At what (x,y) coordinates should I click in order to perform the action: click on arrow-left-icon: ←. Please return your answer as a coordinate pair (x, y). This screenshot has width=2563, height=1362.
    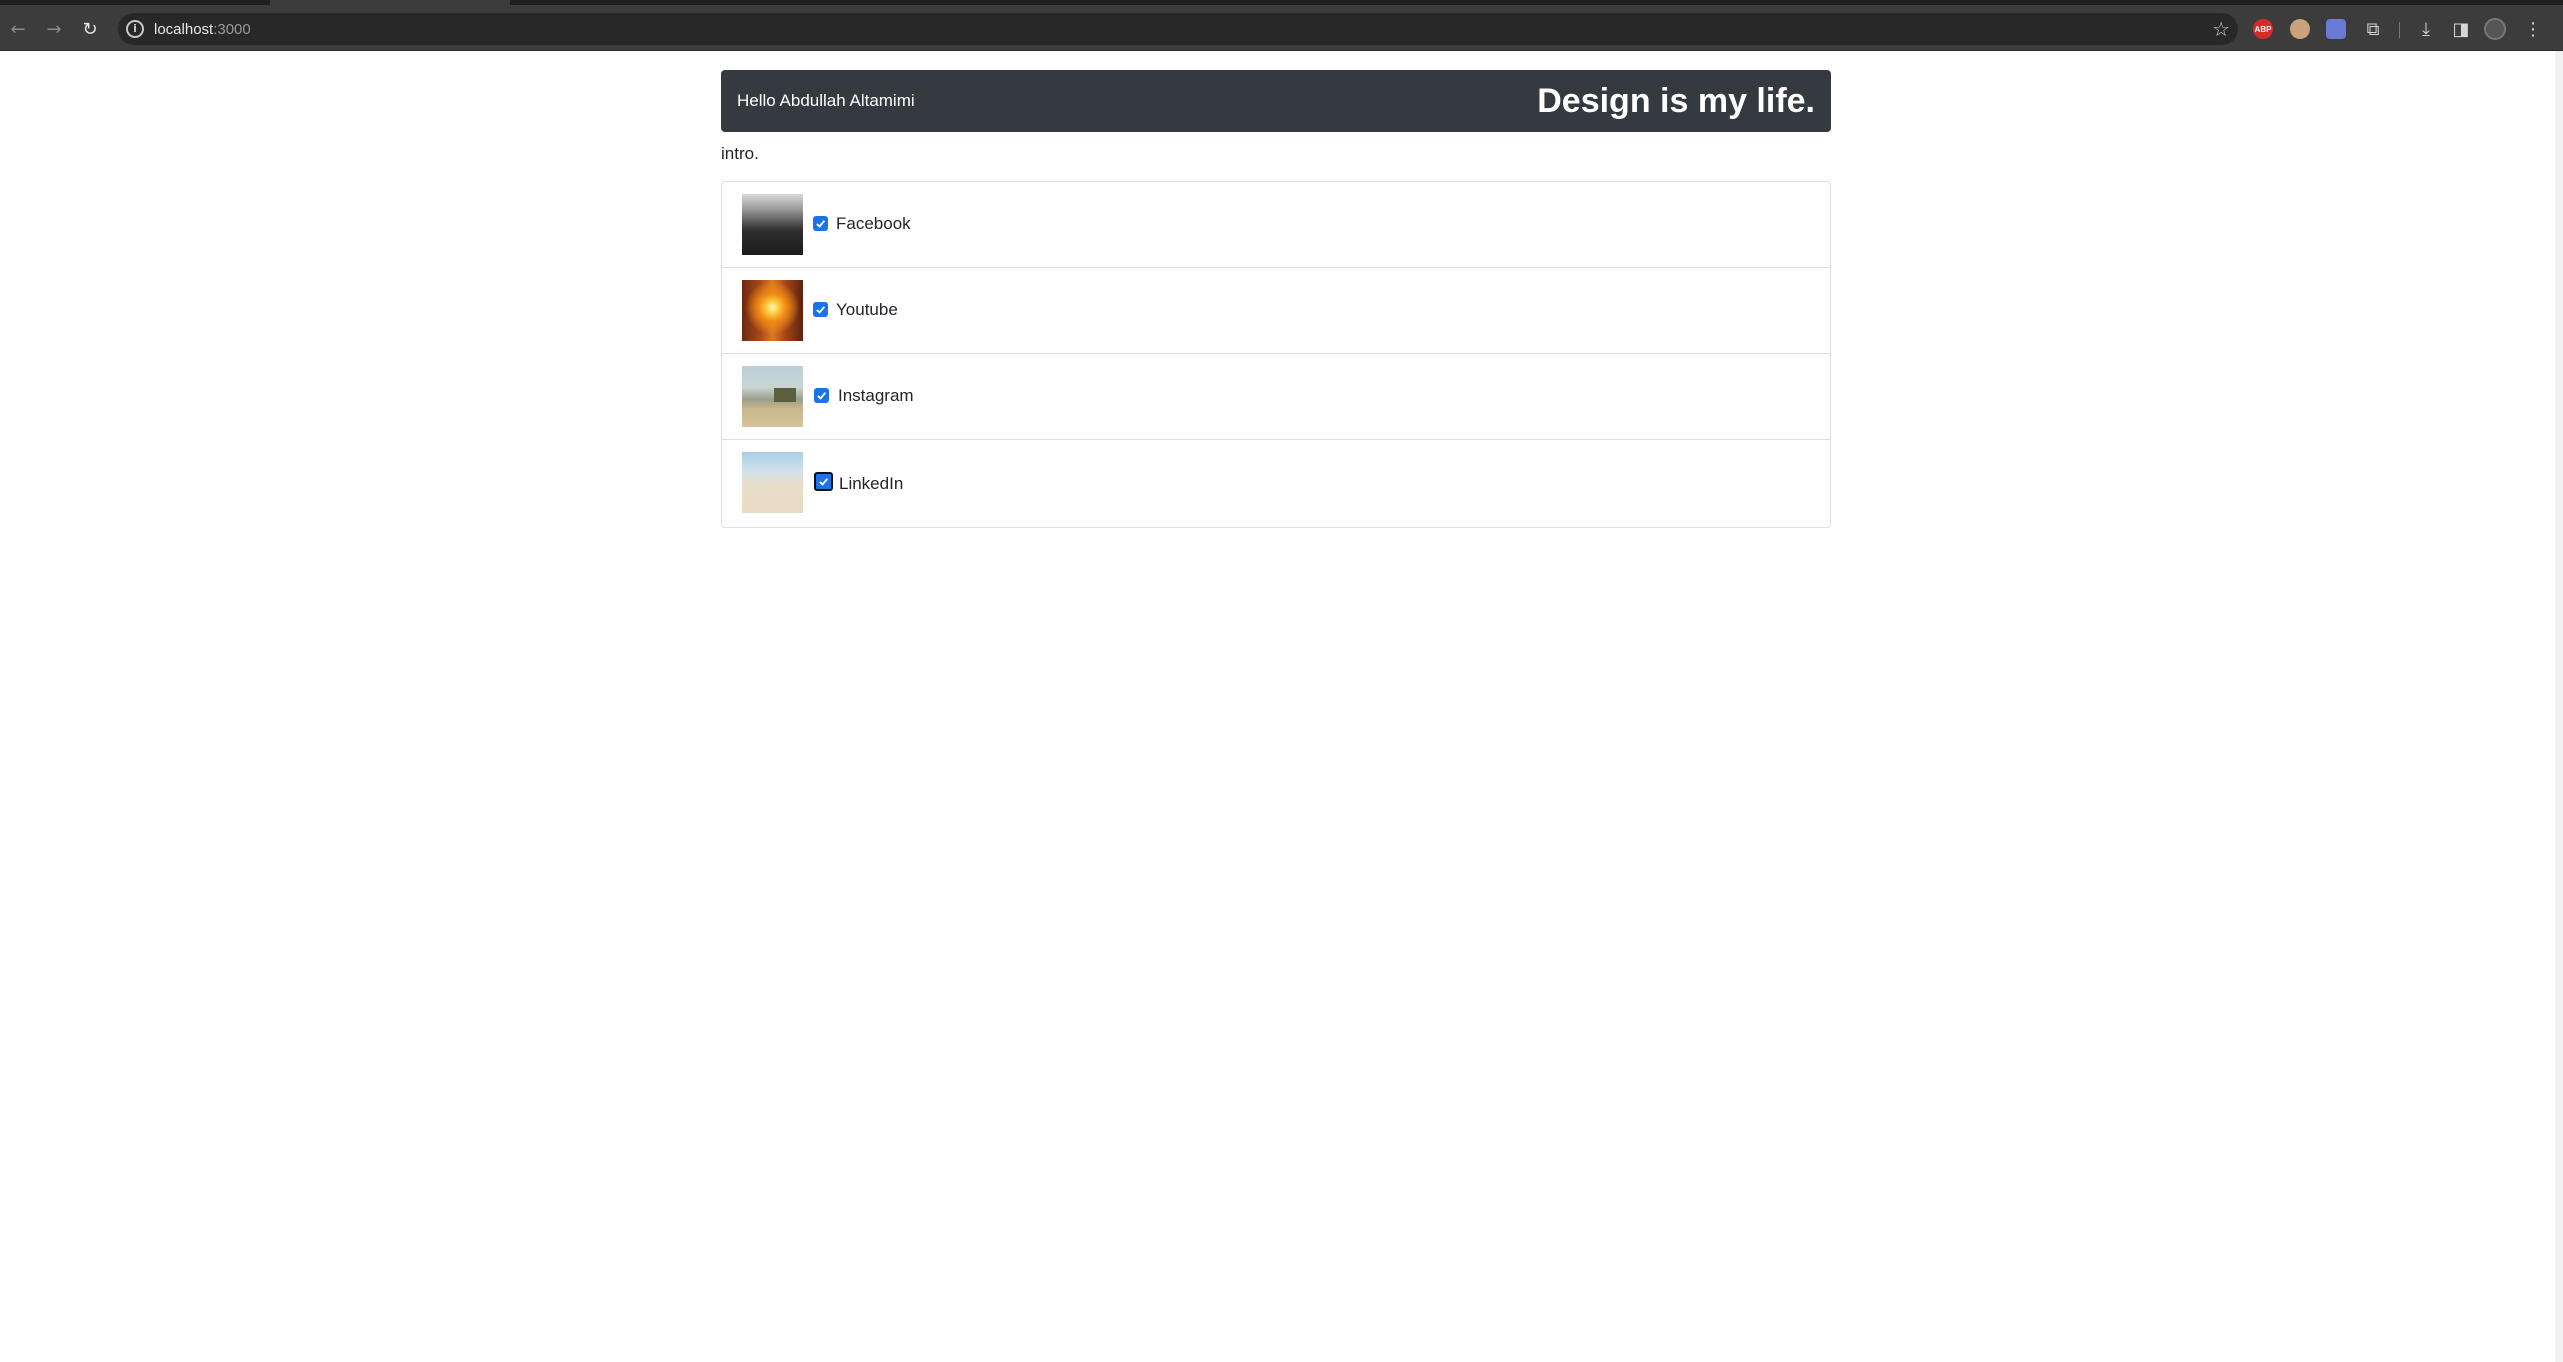
    Looking at the image, I should click on (18, 29).